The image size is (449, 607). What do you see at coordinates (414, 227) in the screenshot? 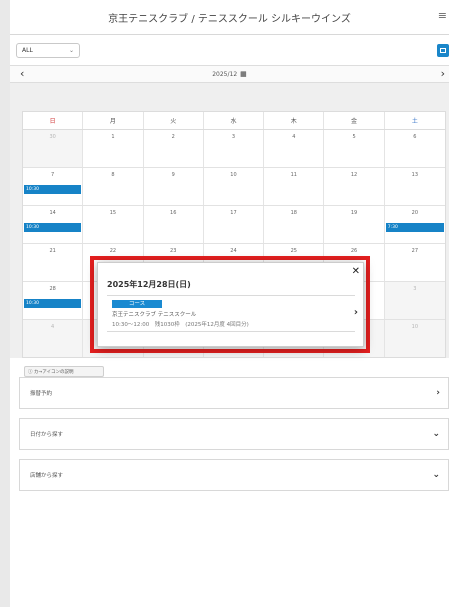
I see `lesson-event: 7:30` at bounding box center [414, 227].